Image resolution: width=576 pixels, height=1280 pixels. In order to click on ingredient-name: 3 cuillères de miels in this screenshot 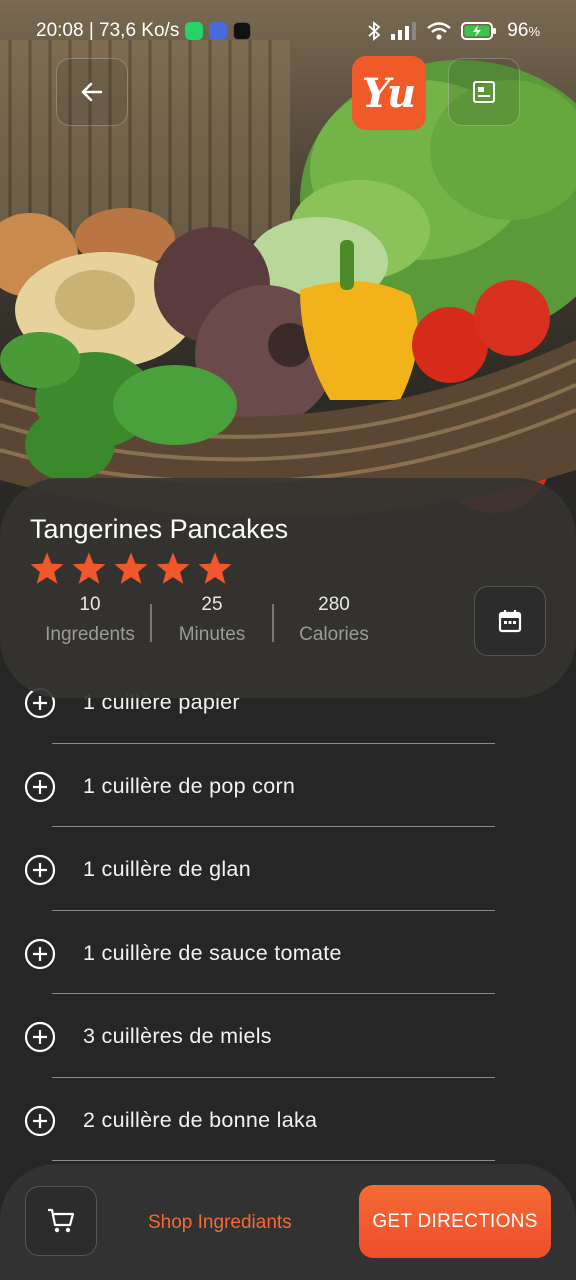, I will do `click(177, 1036)`.